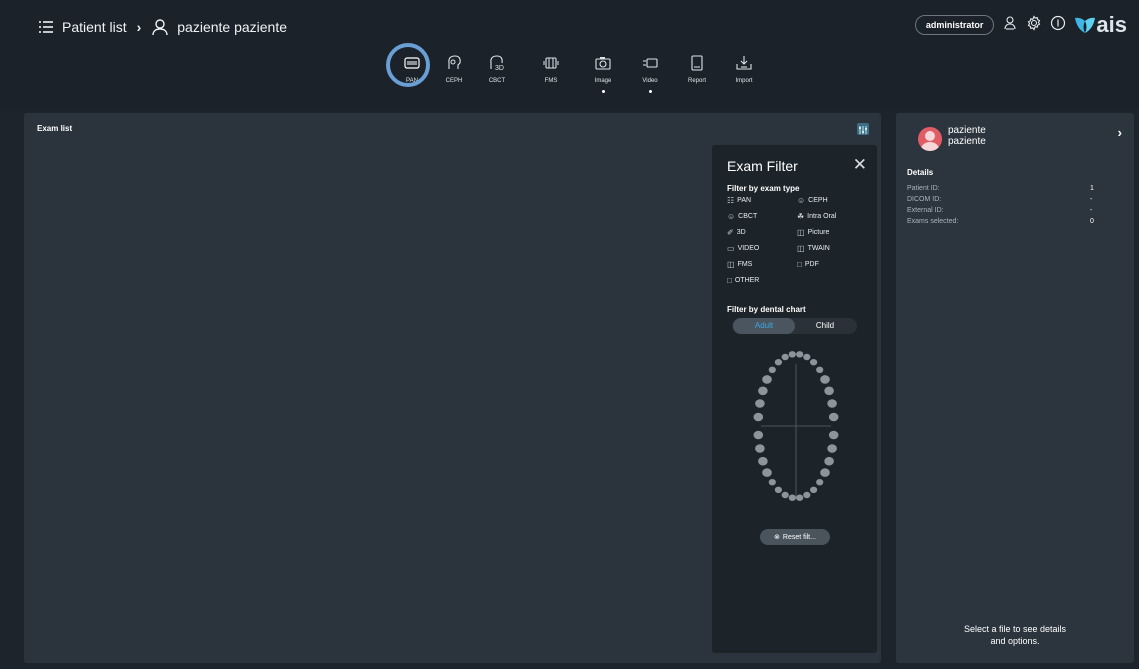 This screenshot has height=669, width=1139. I want to click on detail-label: Exams selected:, so click(933, 221).